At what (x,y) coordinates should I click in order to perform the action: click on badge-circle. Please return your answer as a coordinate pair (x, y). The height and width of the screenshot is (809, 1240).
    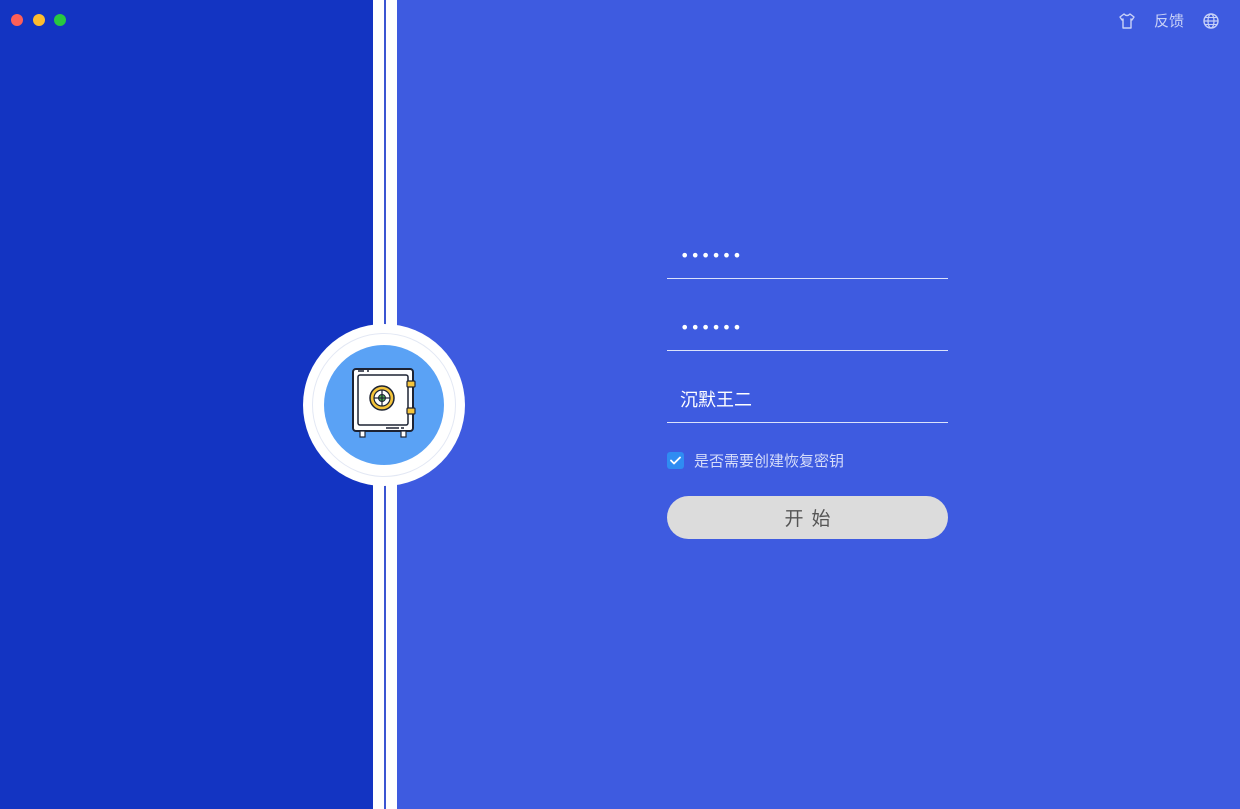
    Looking at the image, I should click on (384, 405).